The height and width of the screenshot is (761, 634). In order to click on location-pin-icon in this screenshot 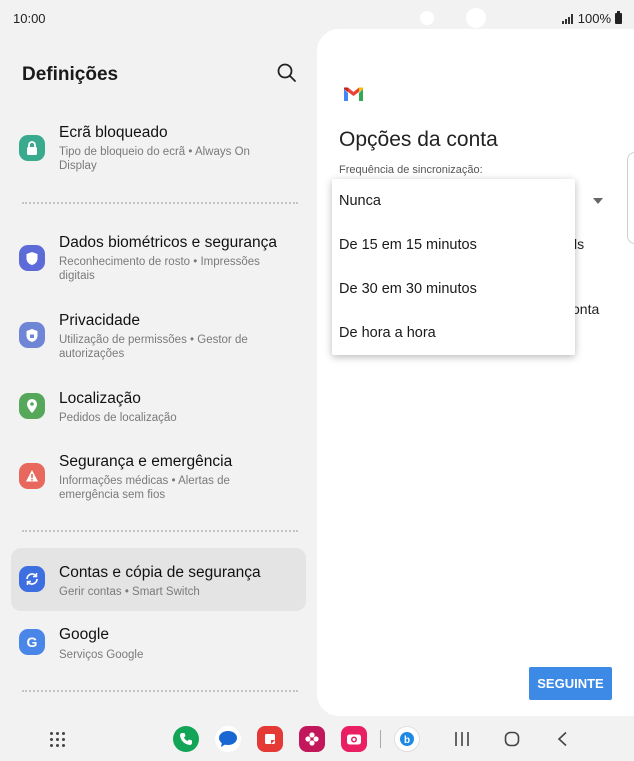, I will do `click(32, 406)`.